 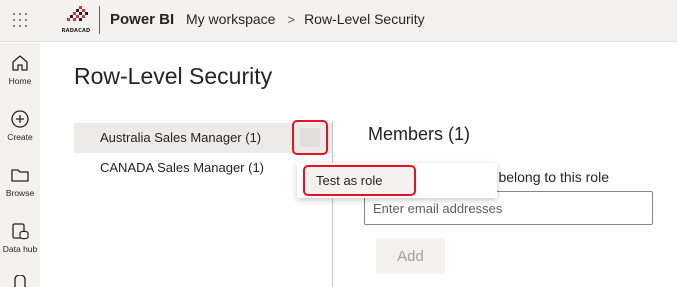 What do you see at coordinates (20, 63) in the screenshot?
I see `home-icon` at bounding box center [20, 63].